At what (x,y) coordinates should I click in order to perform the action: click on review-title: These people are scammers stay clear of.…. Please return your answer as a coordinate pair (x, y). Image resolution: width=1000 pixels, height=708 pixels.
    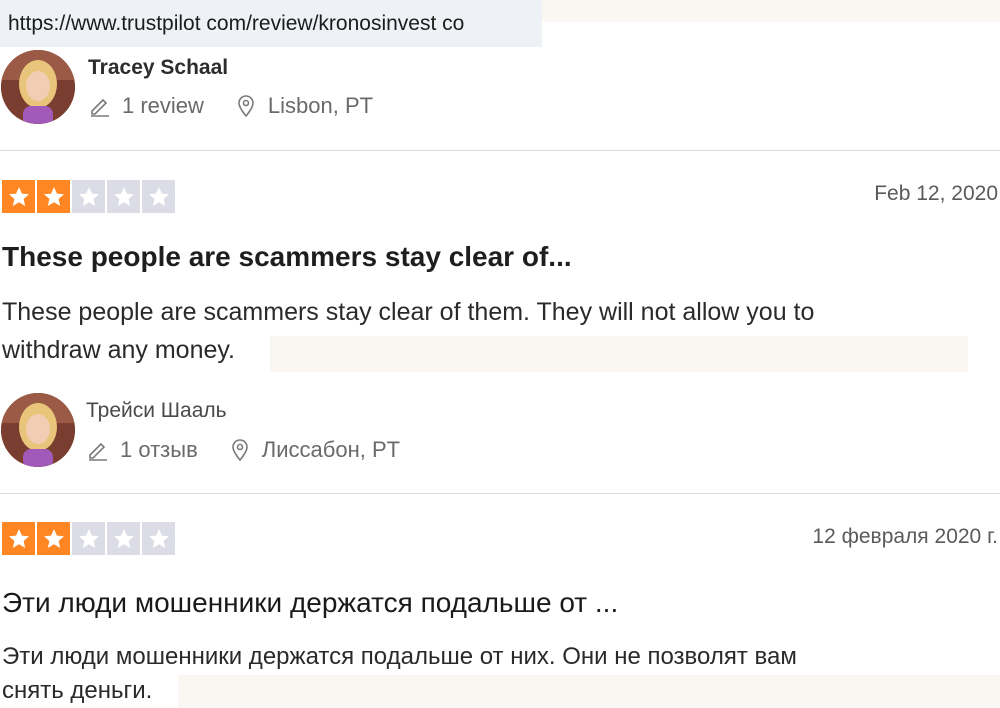
    Looking at the image, I should click on (287, 257).